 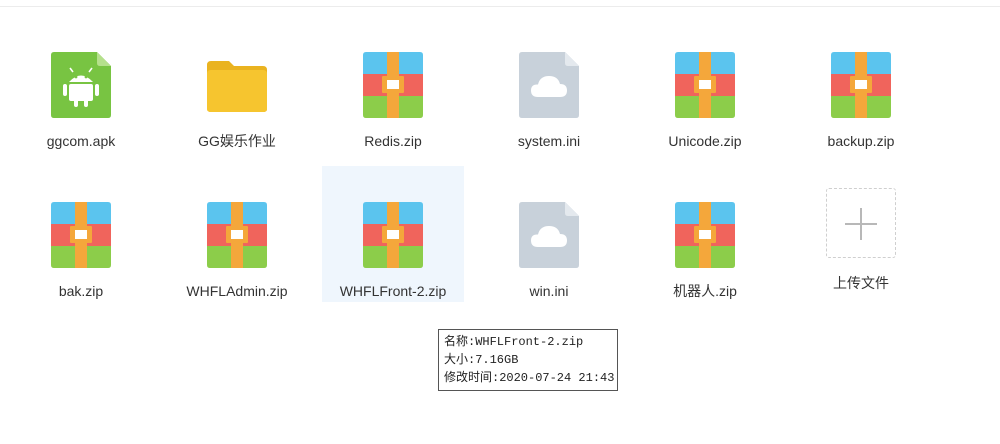 I want to click on android-apk-icon, so click(x=81, y=85).